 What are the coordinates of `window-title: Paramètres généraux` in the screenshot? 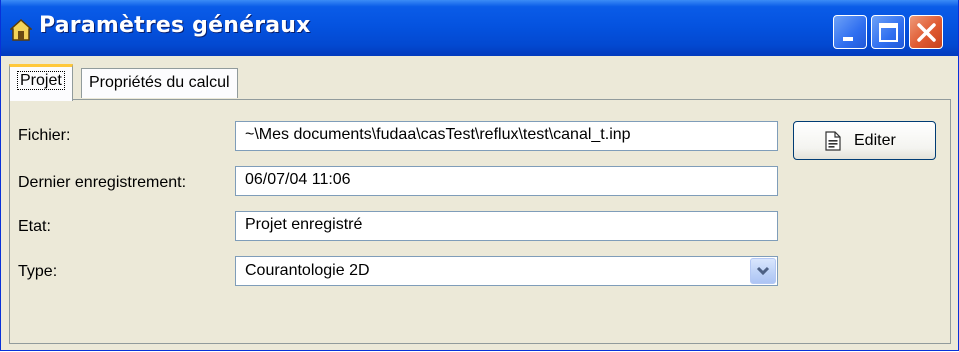 It's located at (175, 25).